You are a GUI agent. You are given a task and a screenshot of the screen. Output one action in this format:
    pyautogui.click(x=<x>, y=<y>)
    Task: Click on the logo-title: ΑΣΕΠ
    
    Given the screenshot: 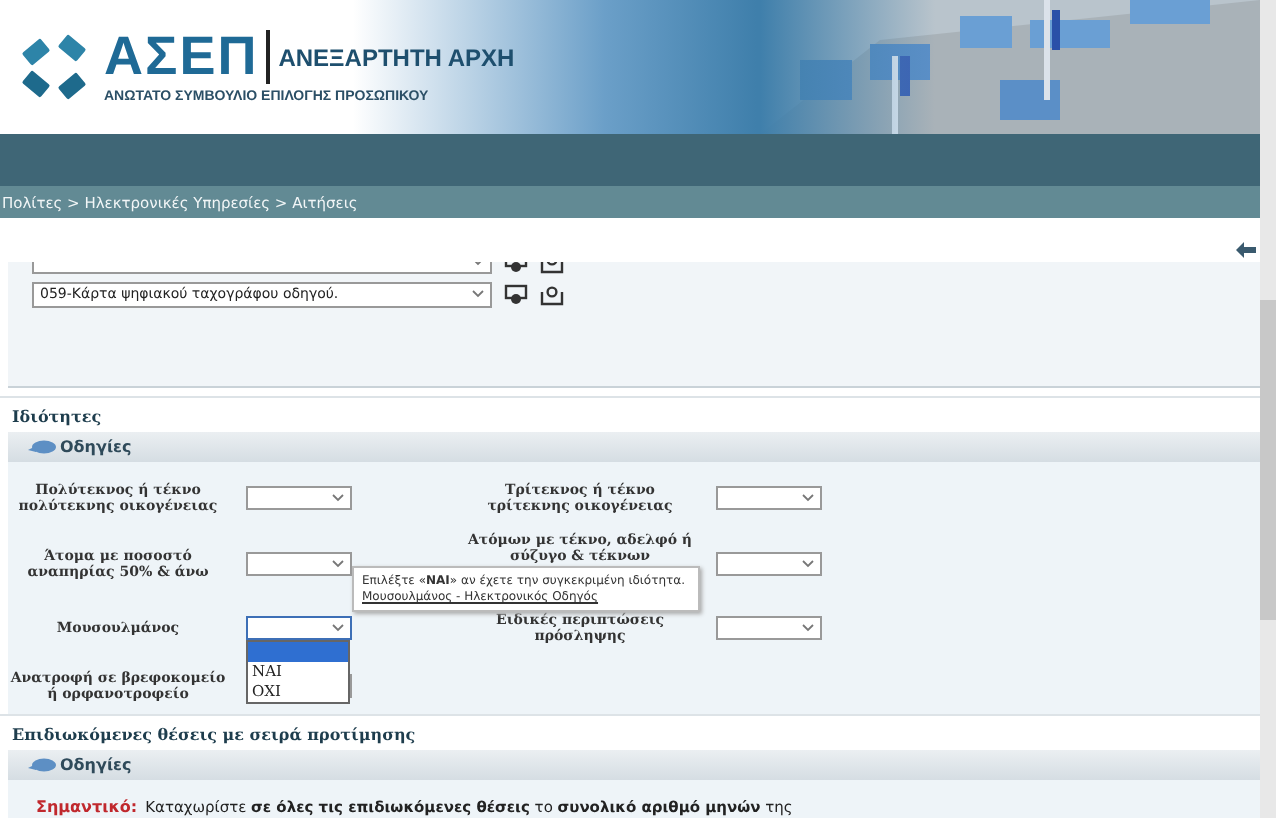 What is the action you would take?
    pyautogui.click(x=187, y=57)
    